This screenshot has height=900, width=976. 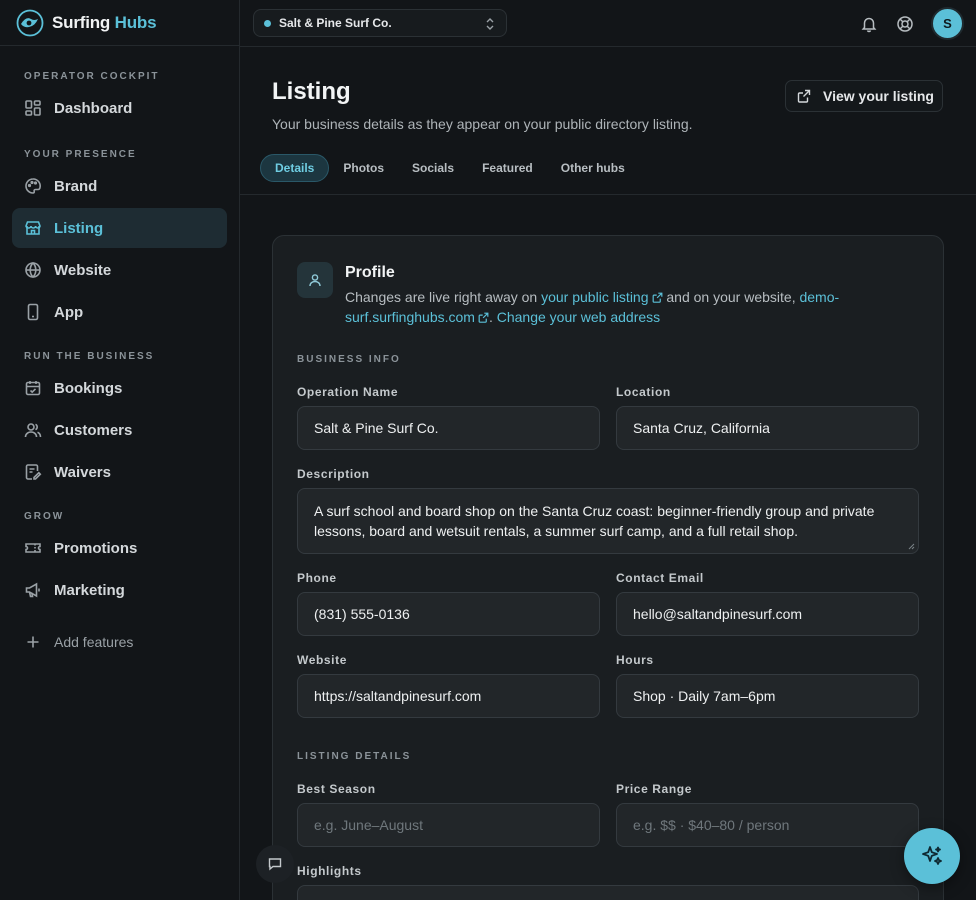 I want to click on bell-icon, so click(x=869, y=24).